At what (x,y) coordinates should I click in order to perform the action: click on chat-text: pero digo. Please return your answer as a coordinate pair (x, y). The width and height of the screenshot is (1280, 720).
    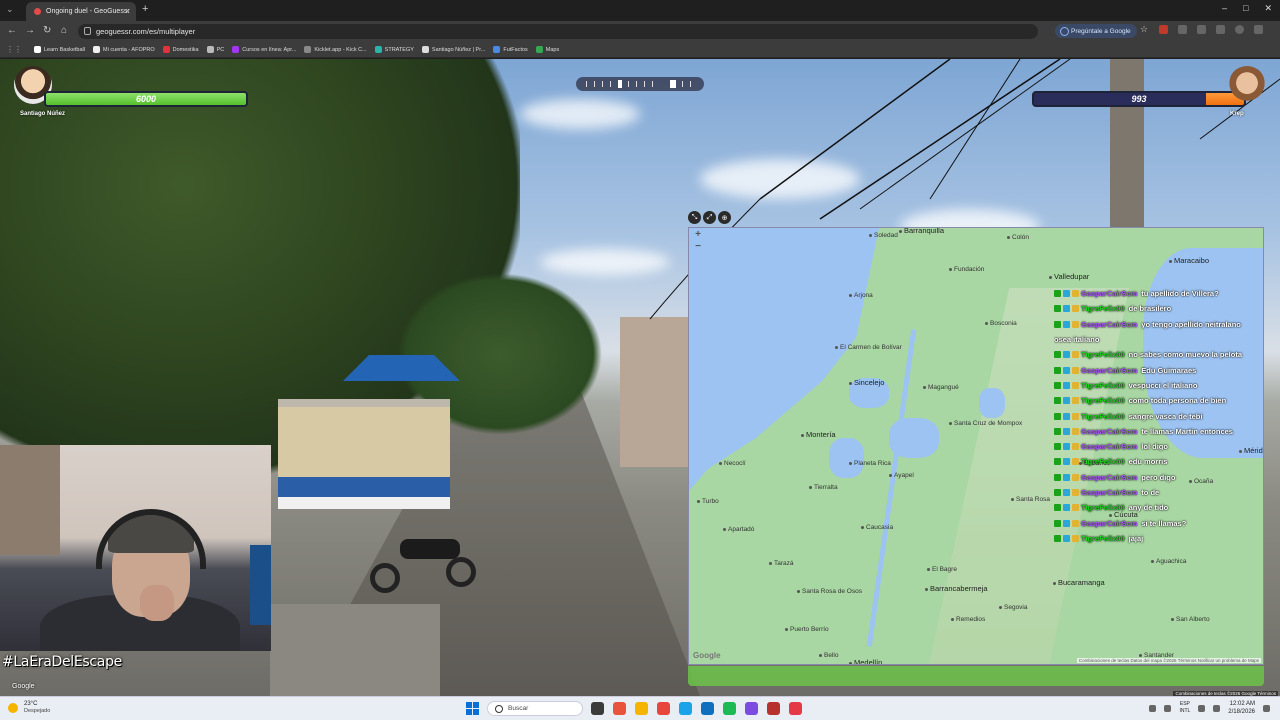
    Looking at the image, I should click on (1158, 477).